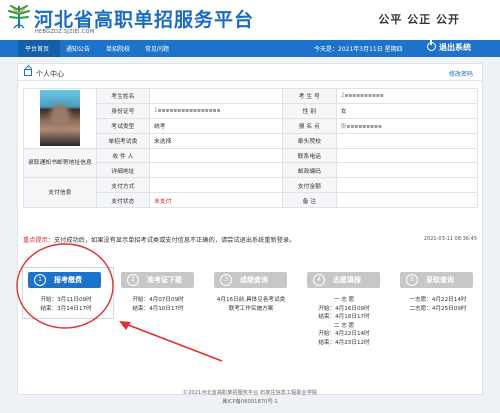 This screenshot has width=500, height=413. I want to click on step-3-line-1: 4月16日前,具体见各考试类, so click(251, 300).